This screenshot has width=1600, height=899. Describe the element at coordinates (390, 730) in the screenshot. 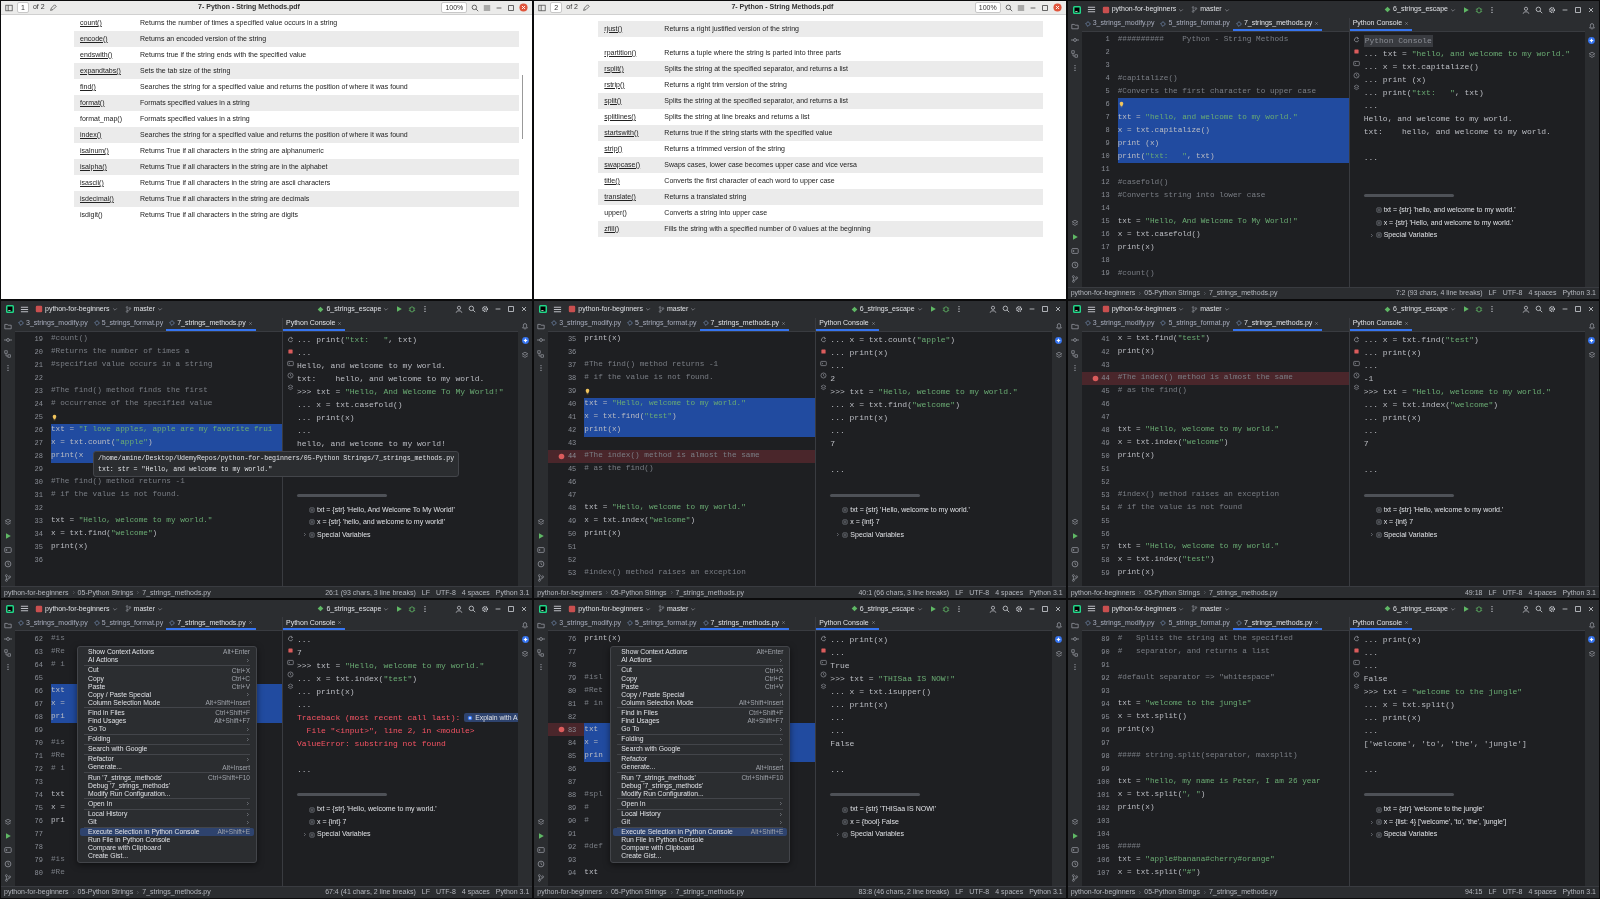

I see `console-text: File "<input>", line 2, in <module>` at that location.